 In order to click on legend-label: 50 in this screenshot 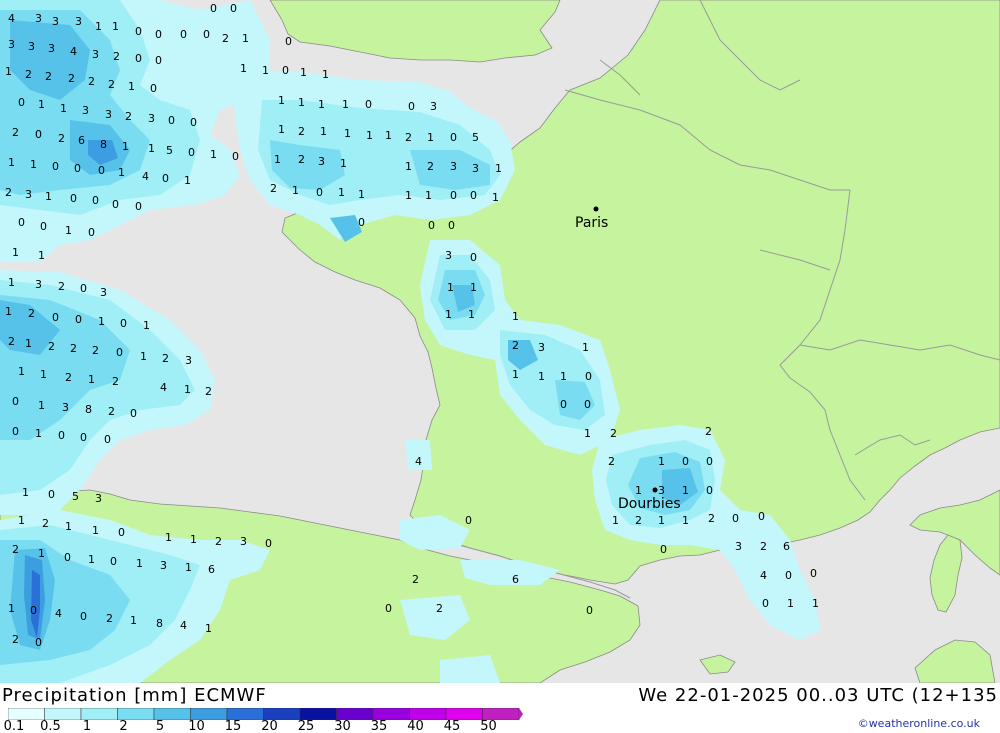, I will do `click(488, 726)`.